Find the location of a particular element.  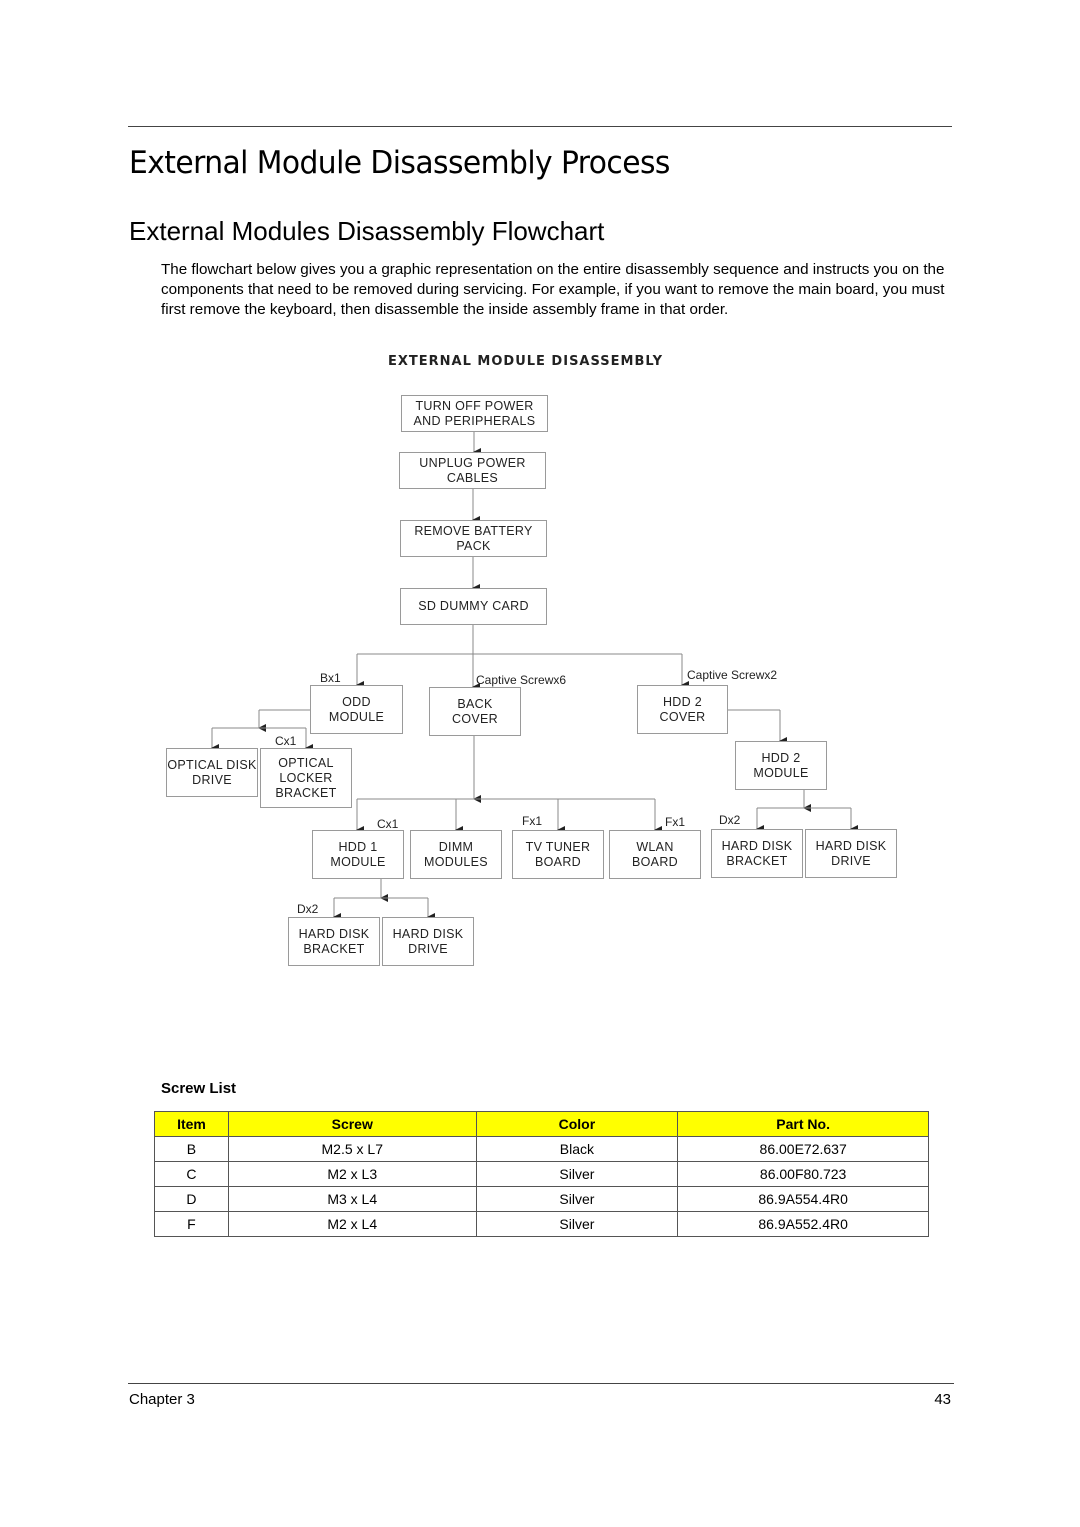

node-hdd2-hard-disk-bracket: HARD DISK BRACKET is located at coordinates (757, 853).